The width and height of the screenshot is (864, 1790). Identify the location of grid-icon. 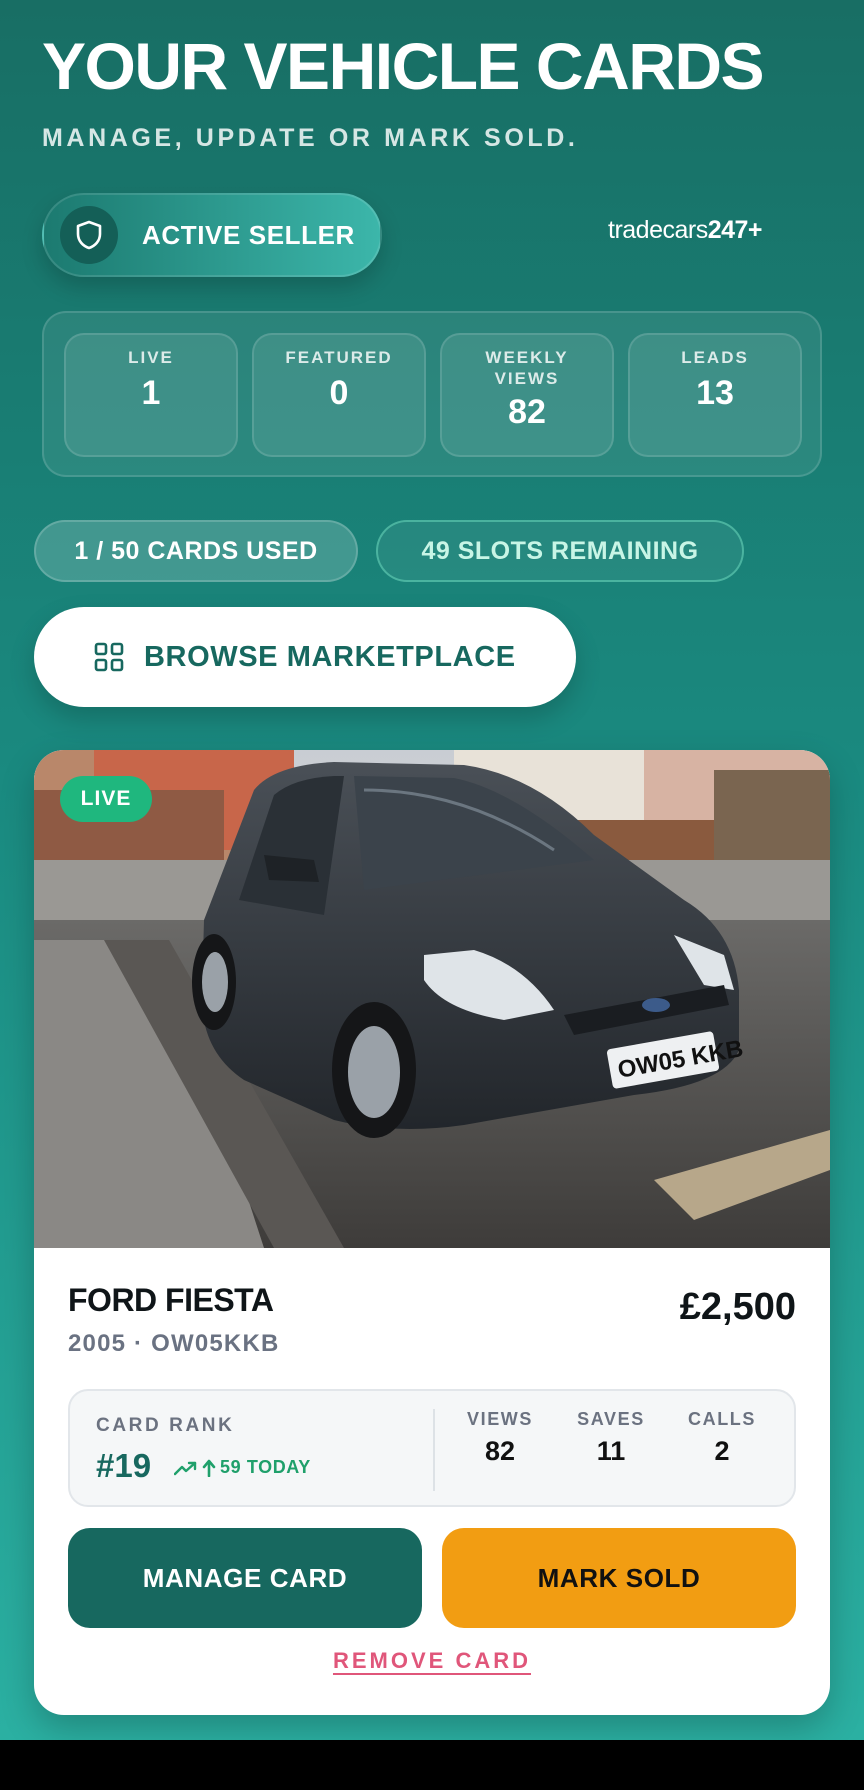
(109, 657).